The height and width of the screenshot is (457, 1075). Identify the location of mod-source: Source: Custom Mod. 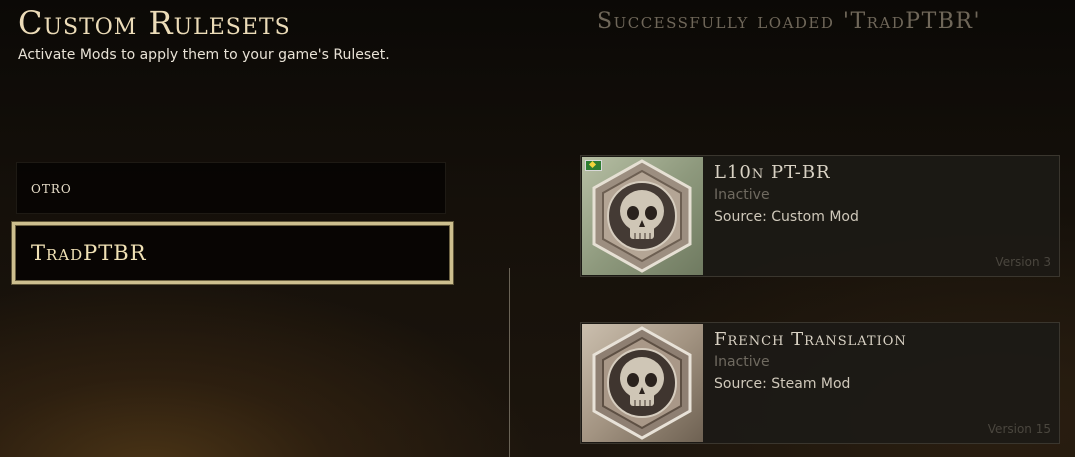
(786, 217).